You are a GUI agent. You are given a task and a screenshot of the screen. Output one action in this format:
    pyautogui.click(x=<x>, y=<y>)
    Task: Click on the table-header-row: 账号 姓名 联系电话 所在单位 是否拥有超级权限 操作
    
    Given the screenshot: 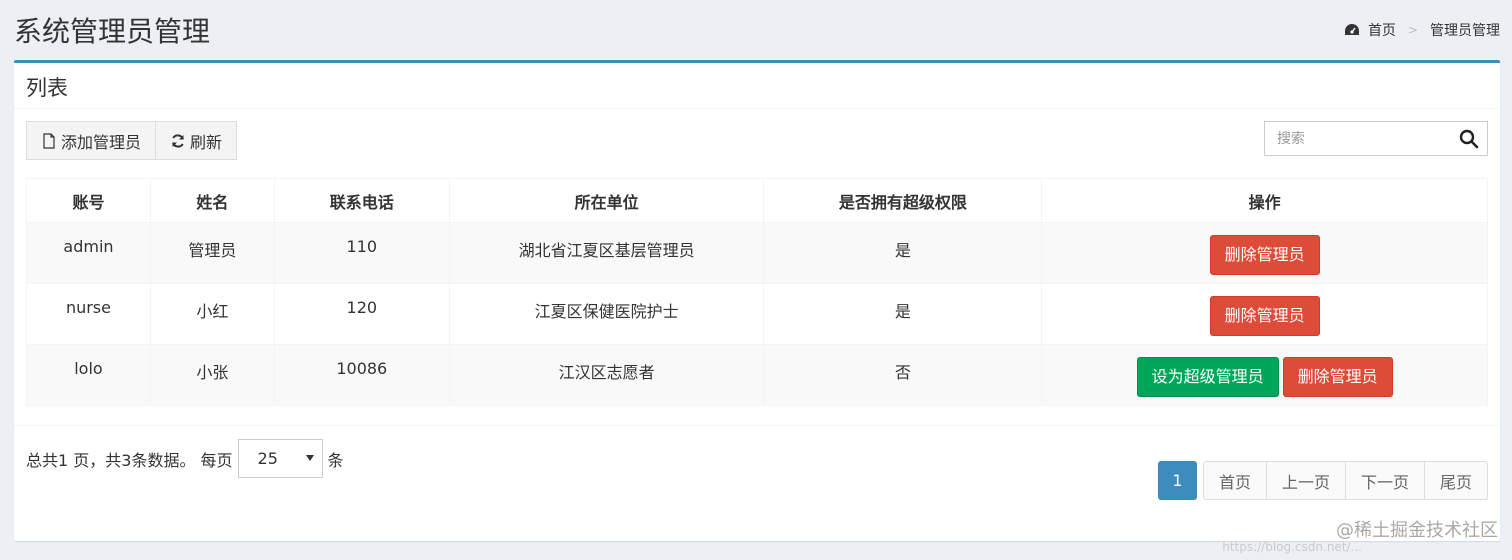 What is the action you would take?
    pyautogui.click(x=757, y=200)
    